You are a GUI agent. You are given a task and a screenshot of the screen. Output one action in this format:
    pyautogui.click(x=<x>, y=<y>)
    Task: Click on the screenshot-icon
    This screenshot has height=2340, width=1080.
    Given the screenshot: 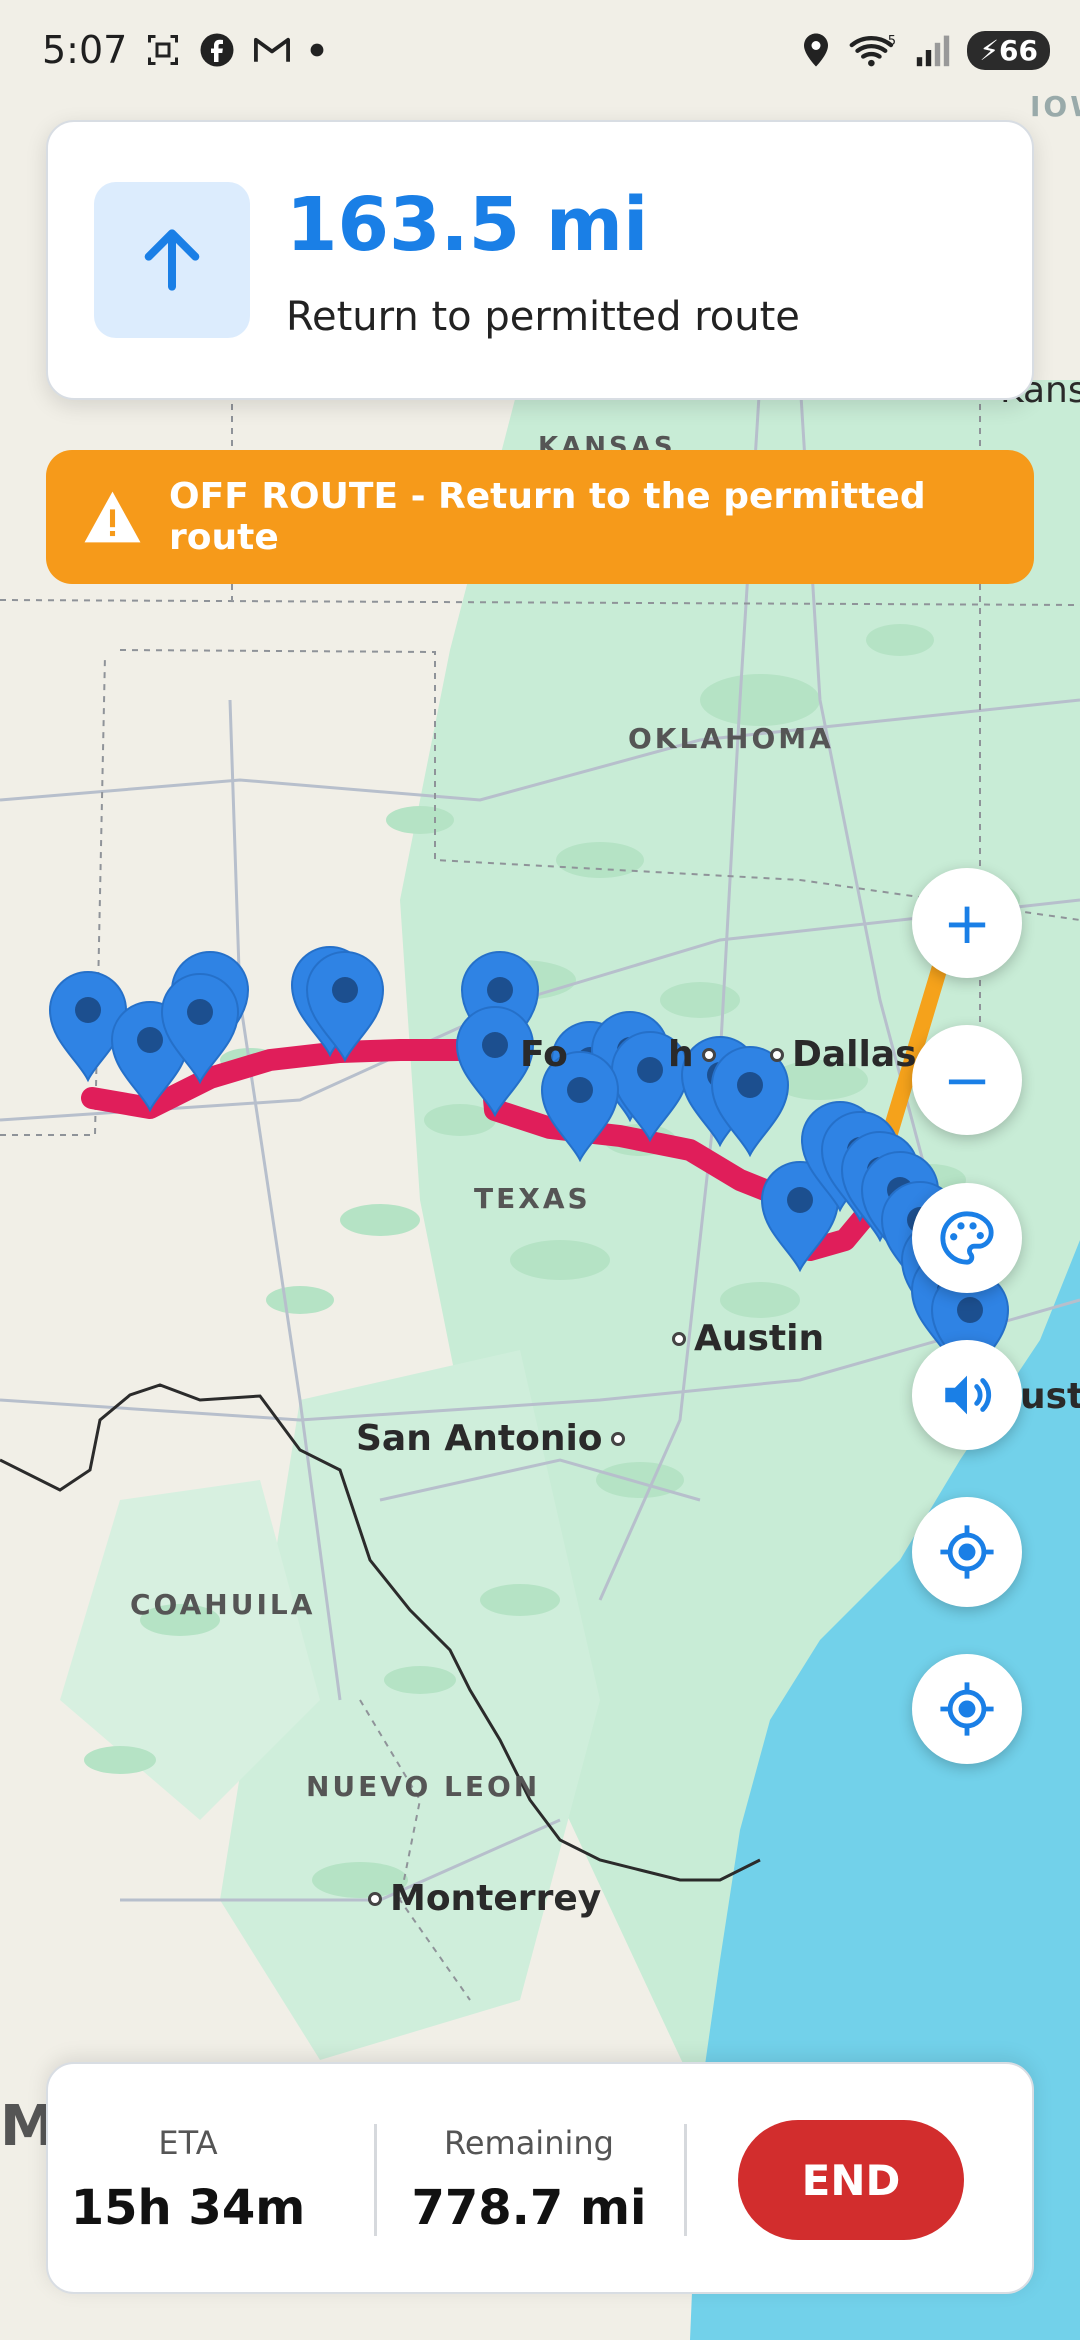 What is the action you would take?
    pyautogui.click(x=163, y=50)
    